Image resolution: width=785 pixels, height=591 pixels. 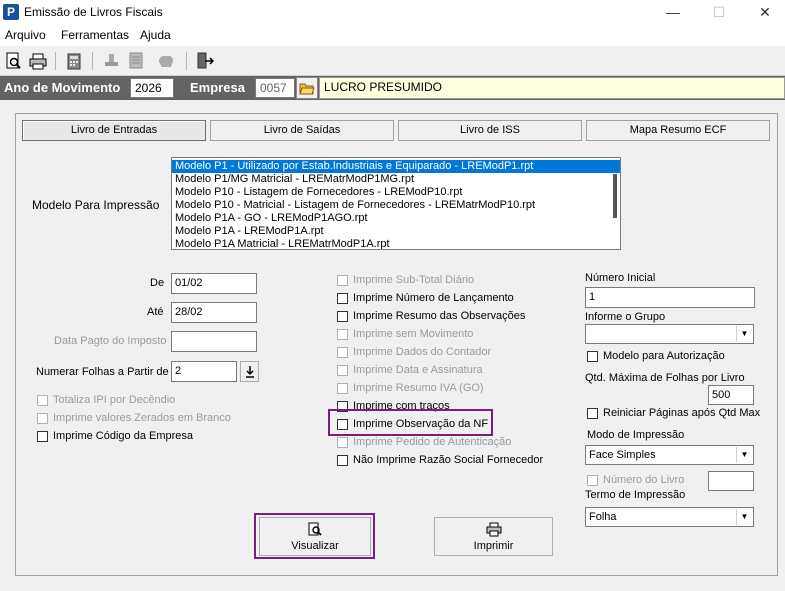 What do you see at coordinates (414, 280) in the screenshot?
I see `checkbox-label: Imprime Sub-Total Diário` at bounding box center [414, 280].